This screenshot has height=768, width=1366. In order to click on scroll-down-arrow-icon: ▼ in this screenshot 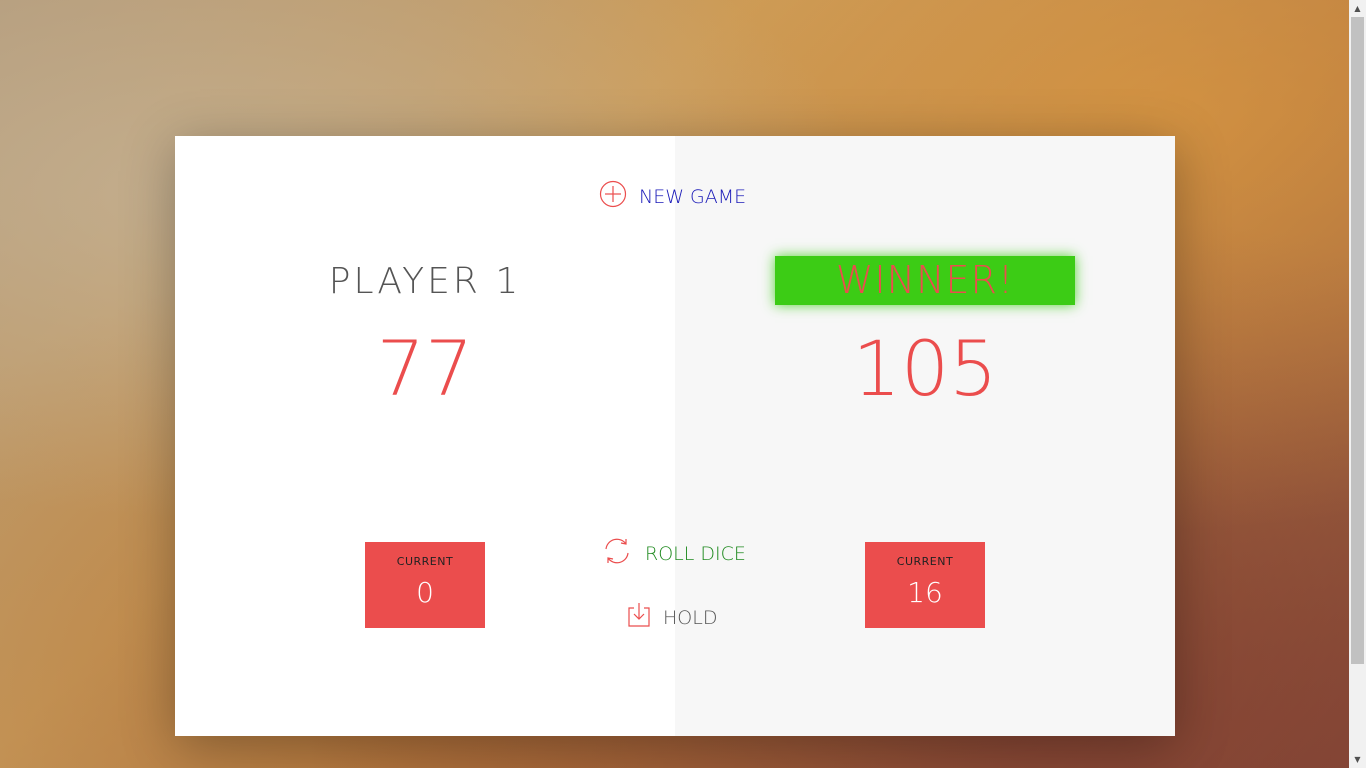, I will do `click(1357, 759)`.